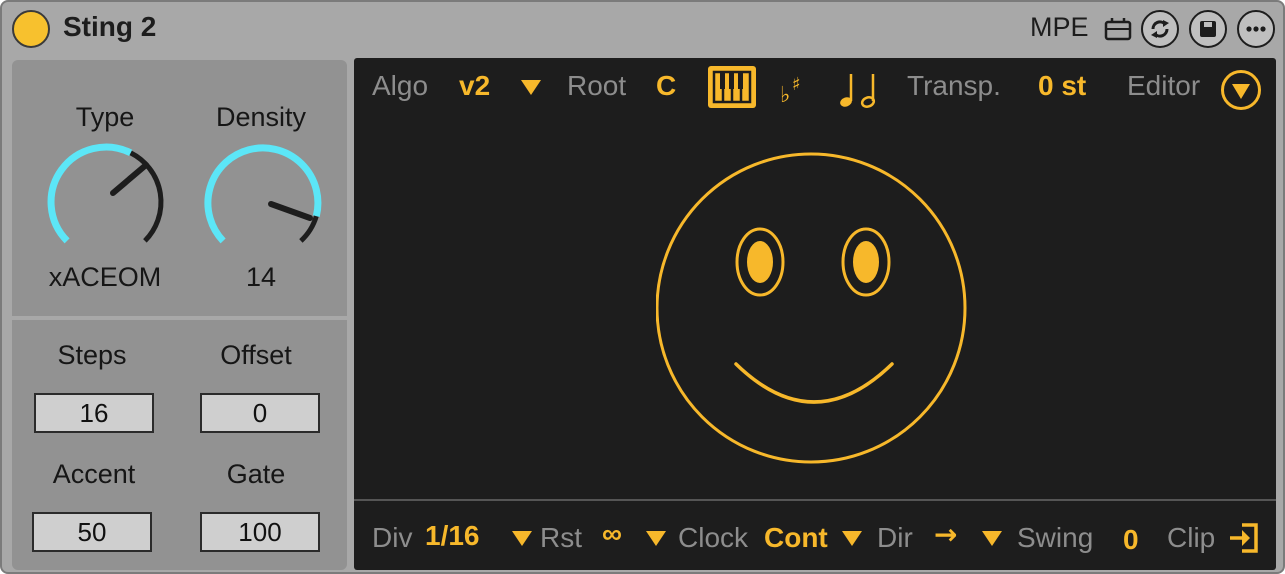 The width and height of the screenshot is (1285, 574). What do you see at coordinates (522, 538) in the screenshot?
I see `div-dropdown-icon` at bounding box center [522, 538].